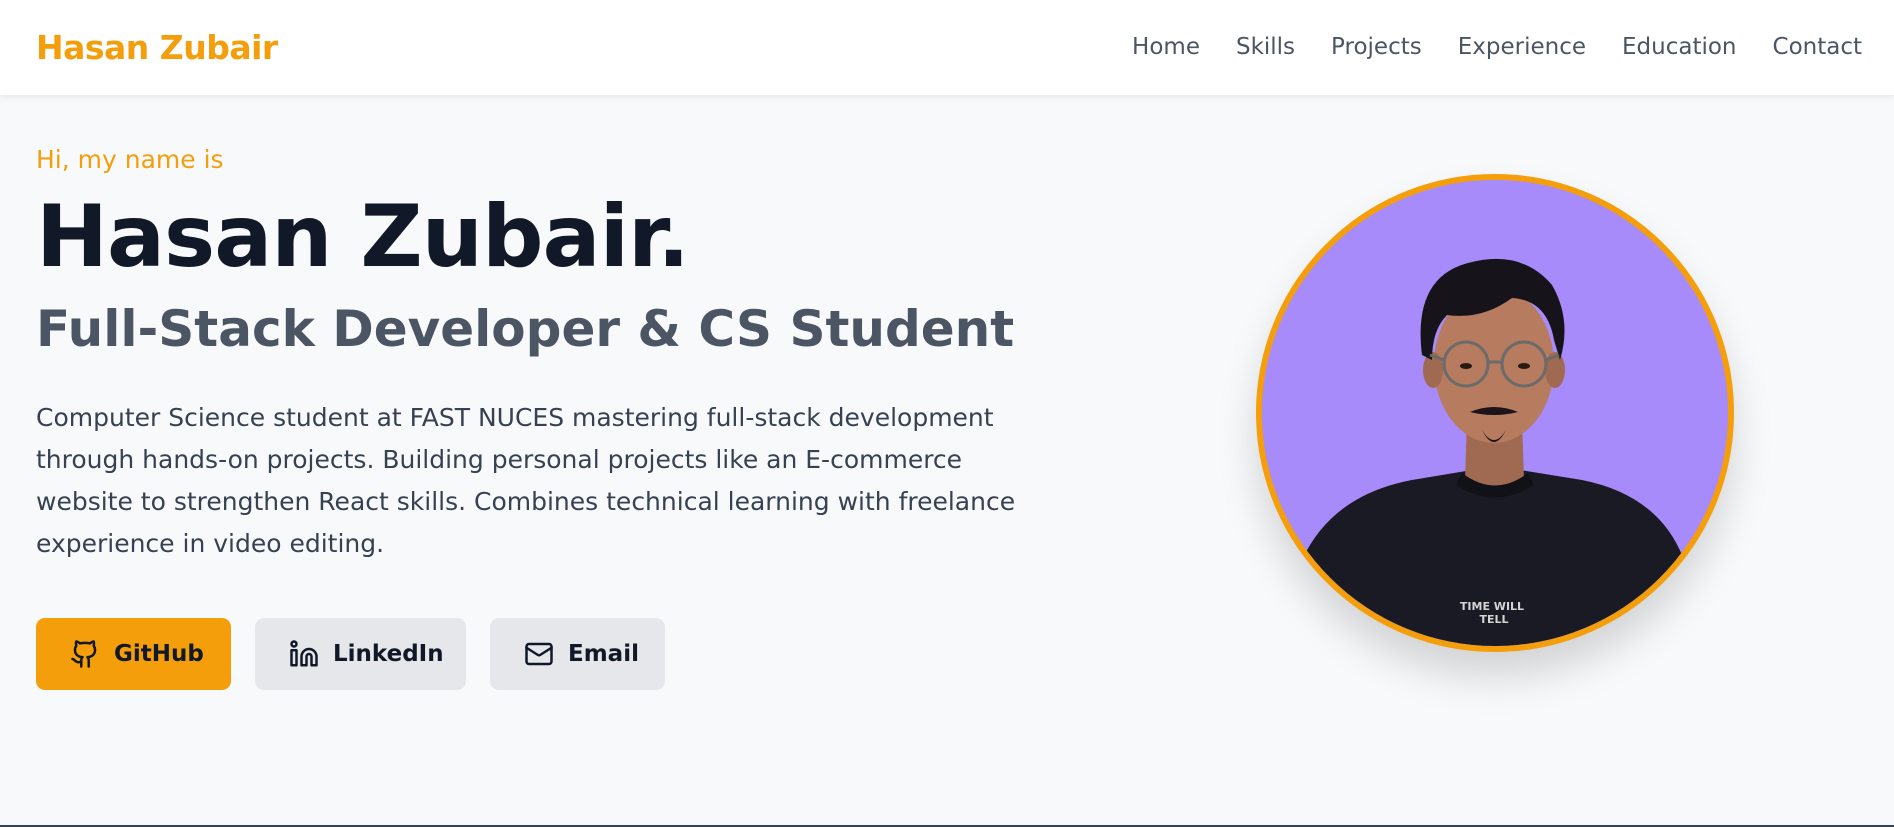 Image resolution: width=1894 pixels, height=827 pixels. I want to click on brand-logo: Hasan Zubair, so click(157, 47).